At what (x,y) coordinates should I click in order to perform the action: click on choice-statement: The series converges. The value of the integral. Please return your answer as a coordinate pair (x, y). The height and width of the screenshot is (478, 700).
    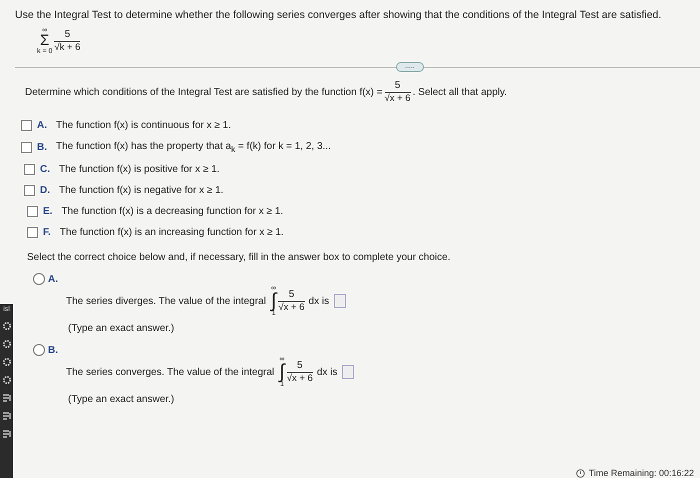
    Looking at the image, I should click on (170, 372).